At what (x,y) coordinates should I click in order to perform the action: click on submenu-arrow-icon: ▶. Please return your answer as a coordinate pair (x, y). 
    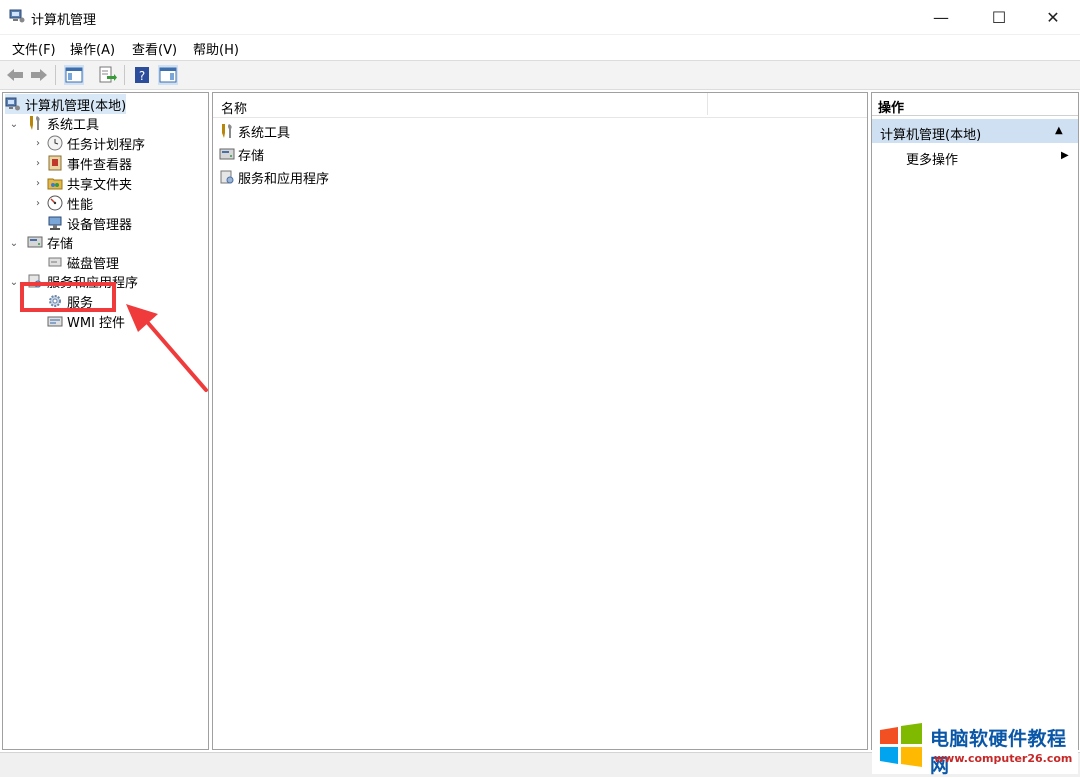
    Looking at the image, I should click on (1065, 155).